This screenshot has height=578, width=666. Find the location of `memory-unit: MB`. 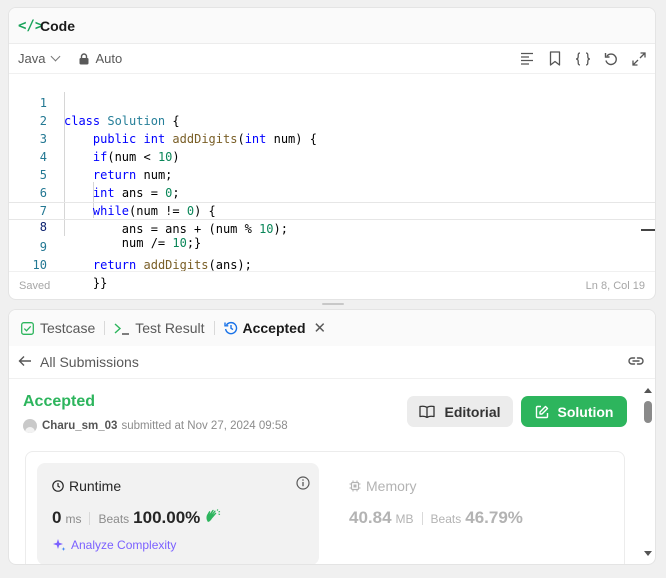

memory-unit: MB is located at coordinates (404, 519).